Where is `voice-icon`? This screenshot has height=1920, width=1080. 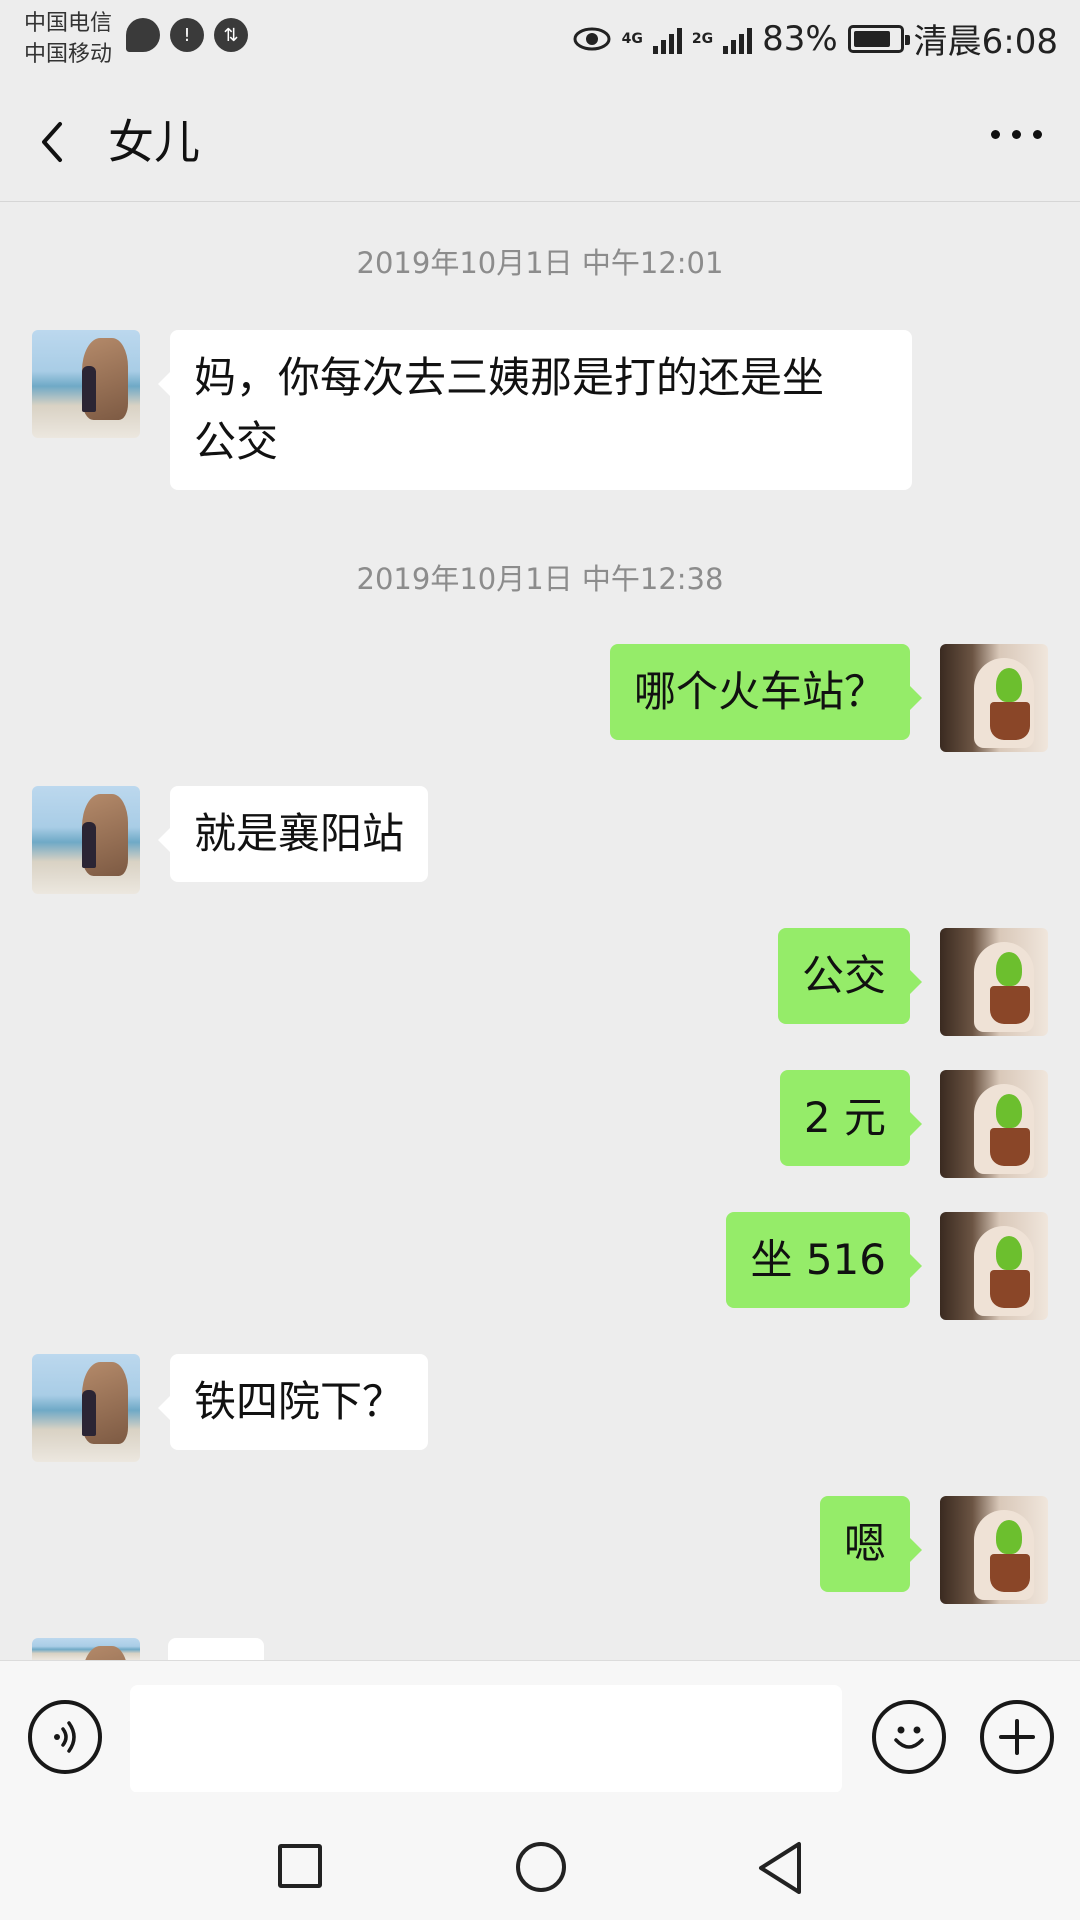 voice-icon is located at coordinates (65, 1737).